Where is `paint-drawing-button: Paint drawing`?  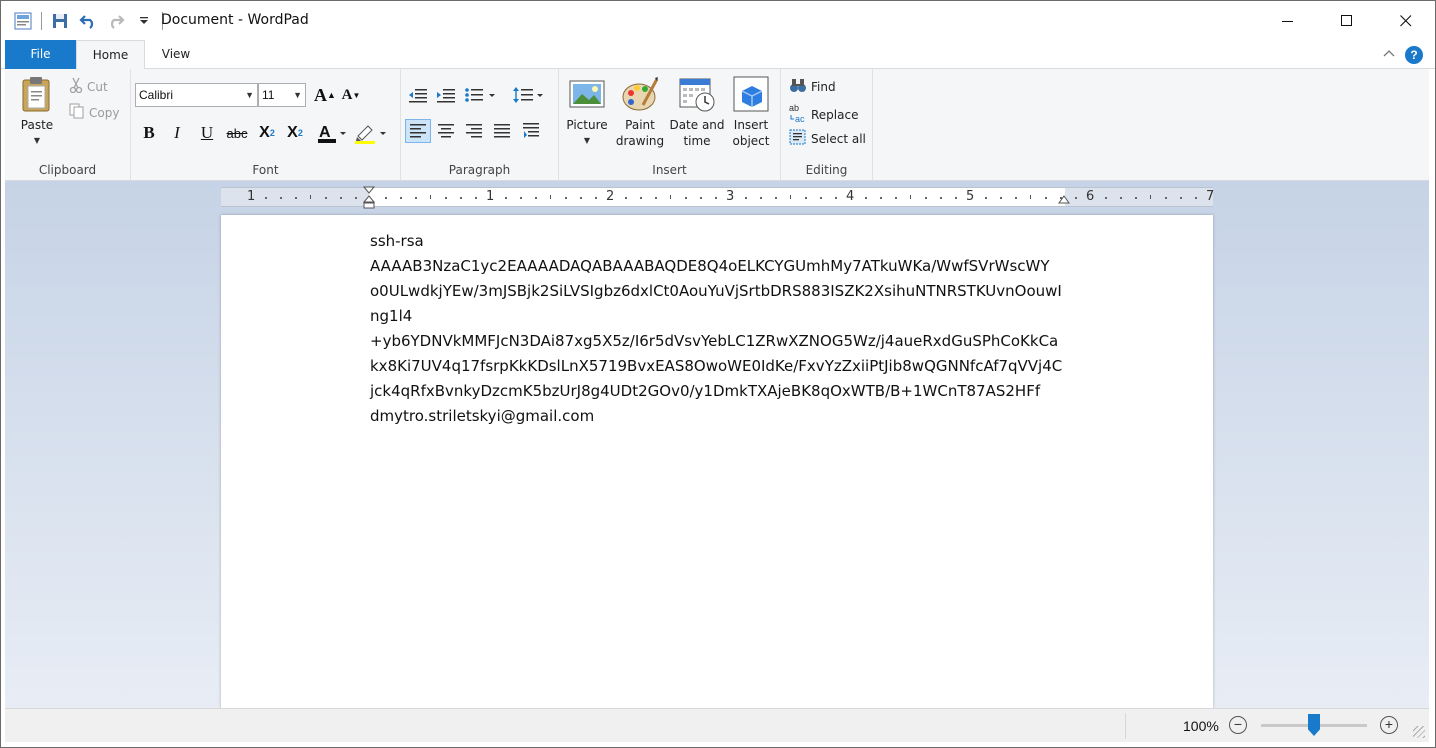 paint-drawing-button: Paint drawing is located at coordinates (640, 112).